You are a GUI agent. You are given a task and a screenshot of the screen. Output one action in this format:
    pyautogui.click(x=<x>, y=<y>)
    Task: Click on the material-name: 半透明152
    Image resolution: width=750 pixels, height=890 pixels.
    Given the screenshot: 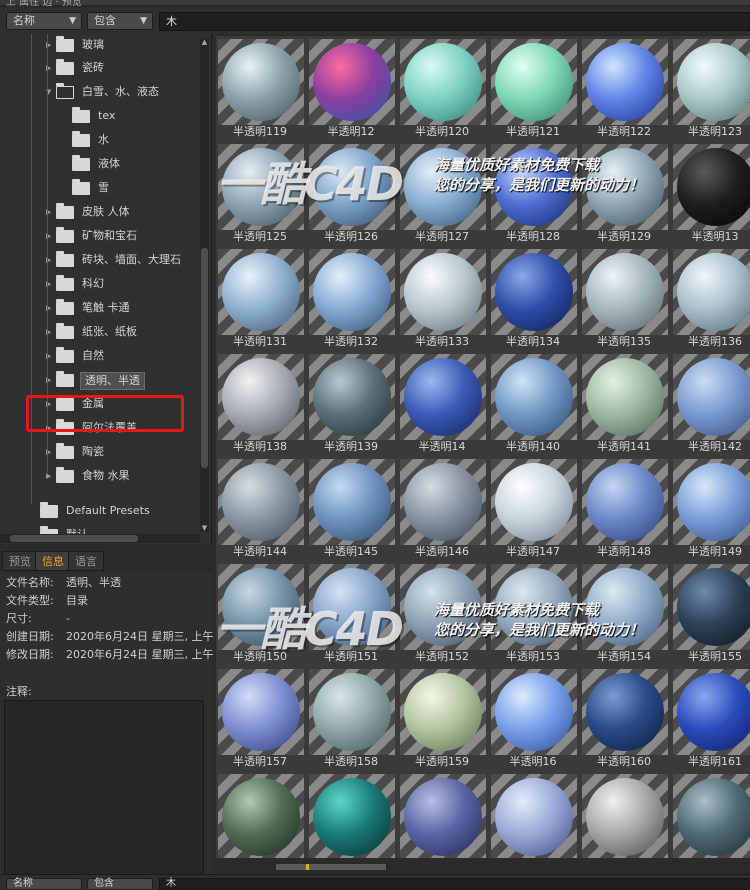 What is the action you would take?
    pyautogui.click(x=442, y=656)
    